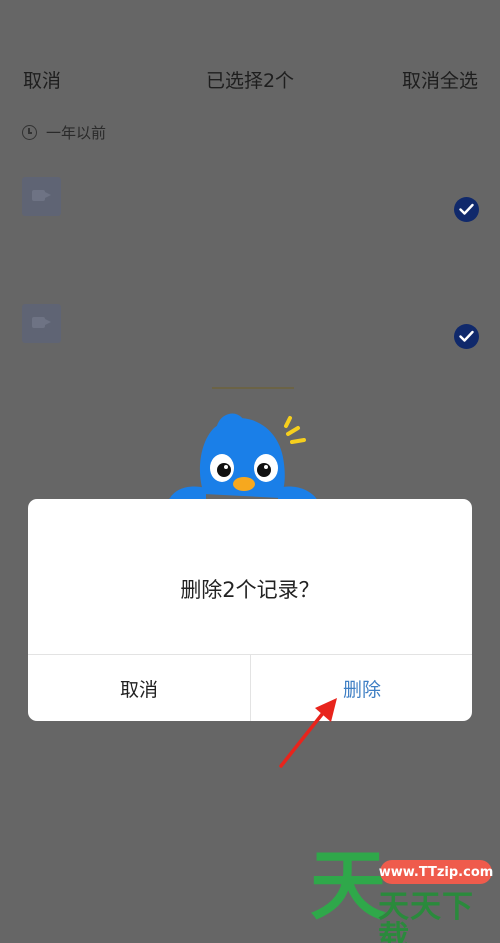 The height and width of the screenshot is (943, 500). I want to click on dialog-message: 删除2个记录？, so click(250, 590).